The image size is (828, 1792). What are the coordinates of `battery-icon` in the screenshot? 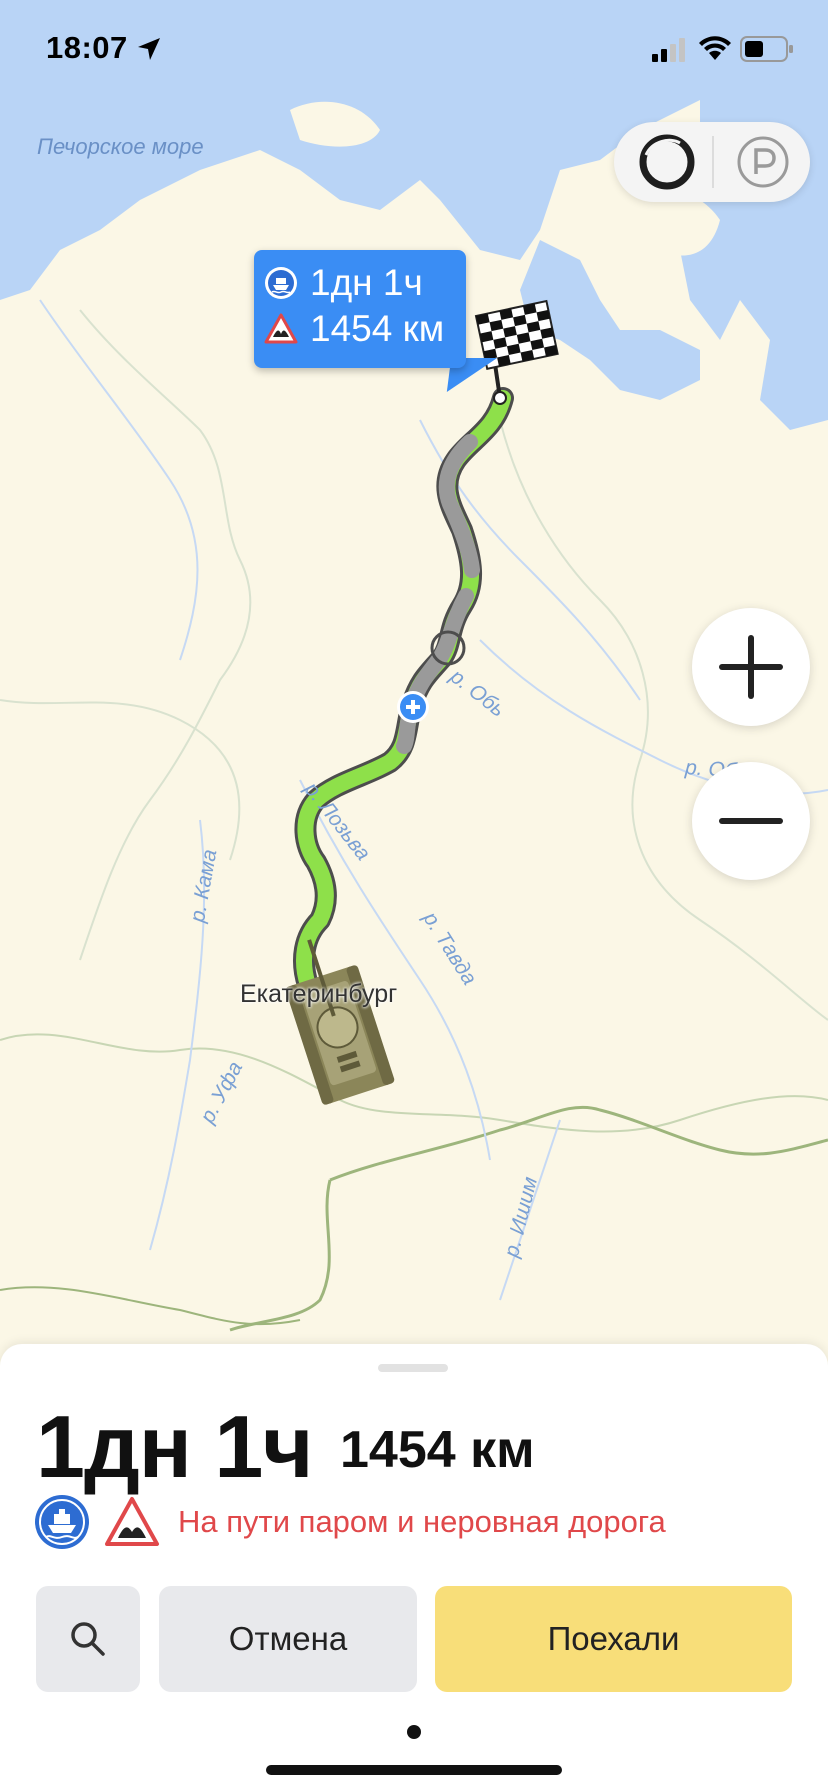 It's located at (766, 49).